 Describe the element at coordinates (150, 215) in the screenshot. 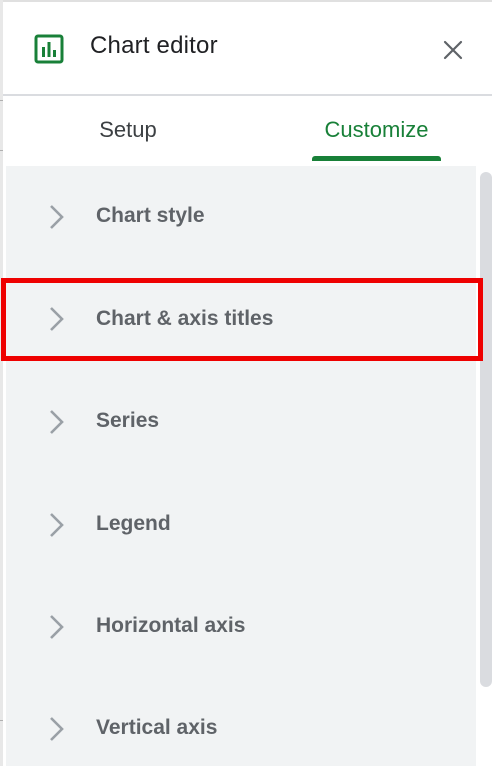

I see `section-label: Chart style` at that location.